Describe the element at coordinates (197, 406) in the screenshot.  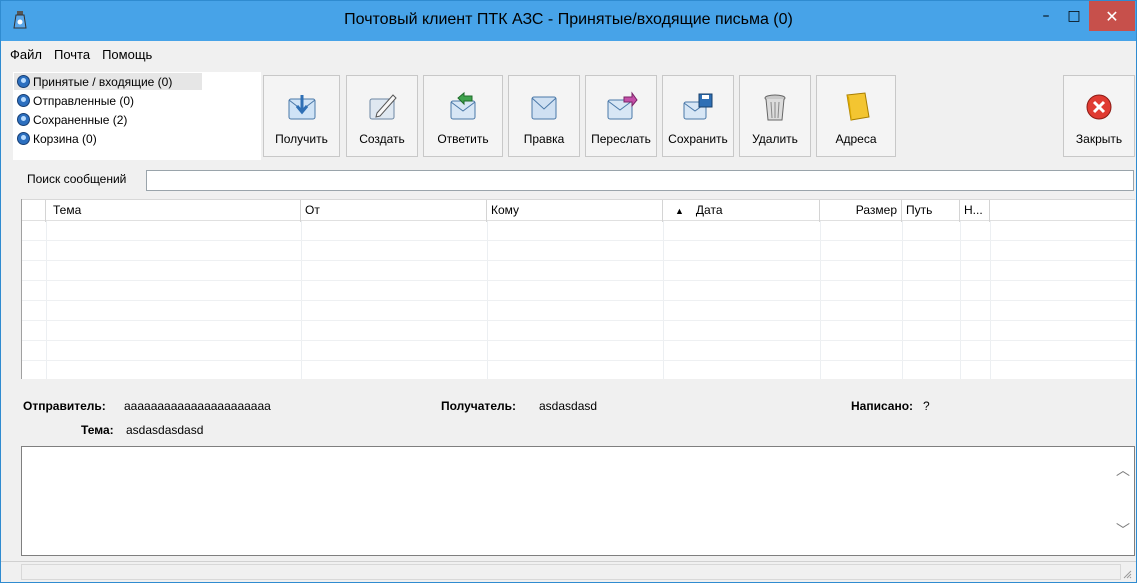
I see `sender-value: aaaaaaaaaaaaaaaaaaaaaa` at that location.